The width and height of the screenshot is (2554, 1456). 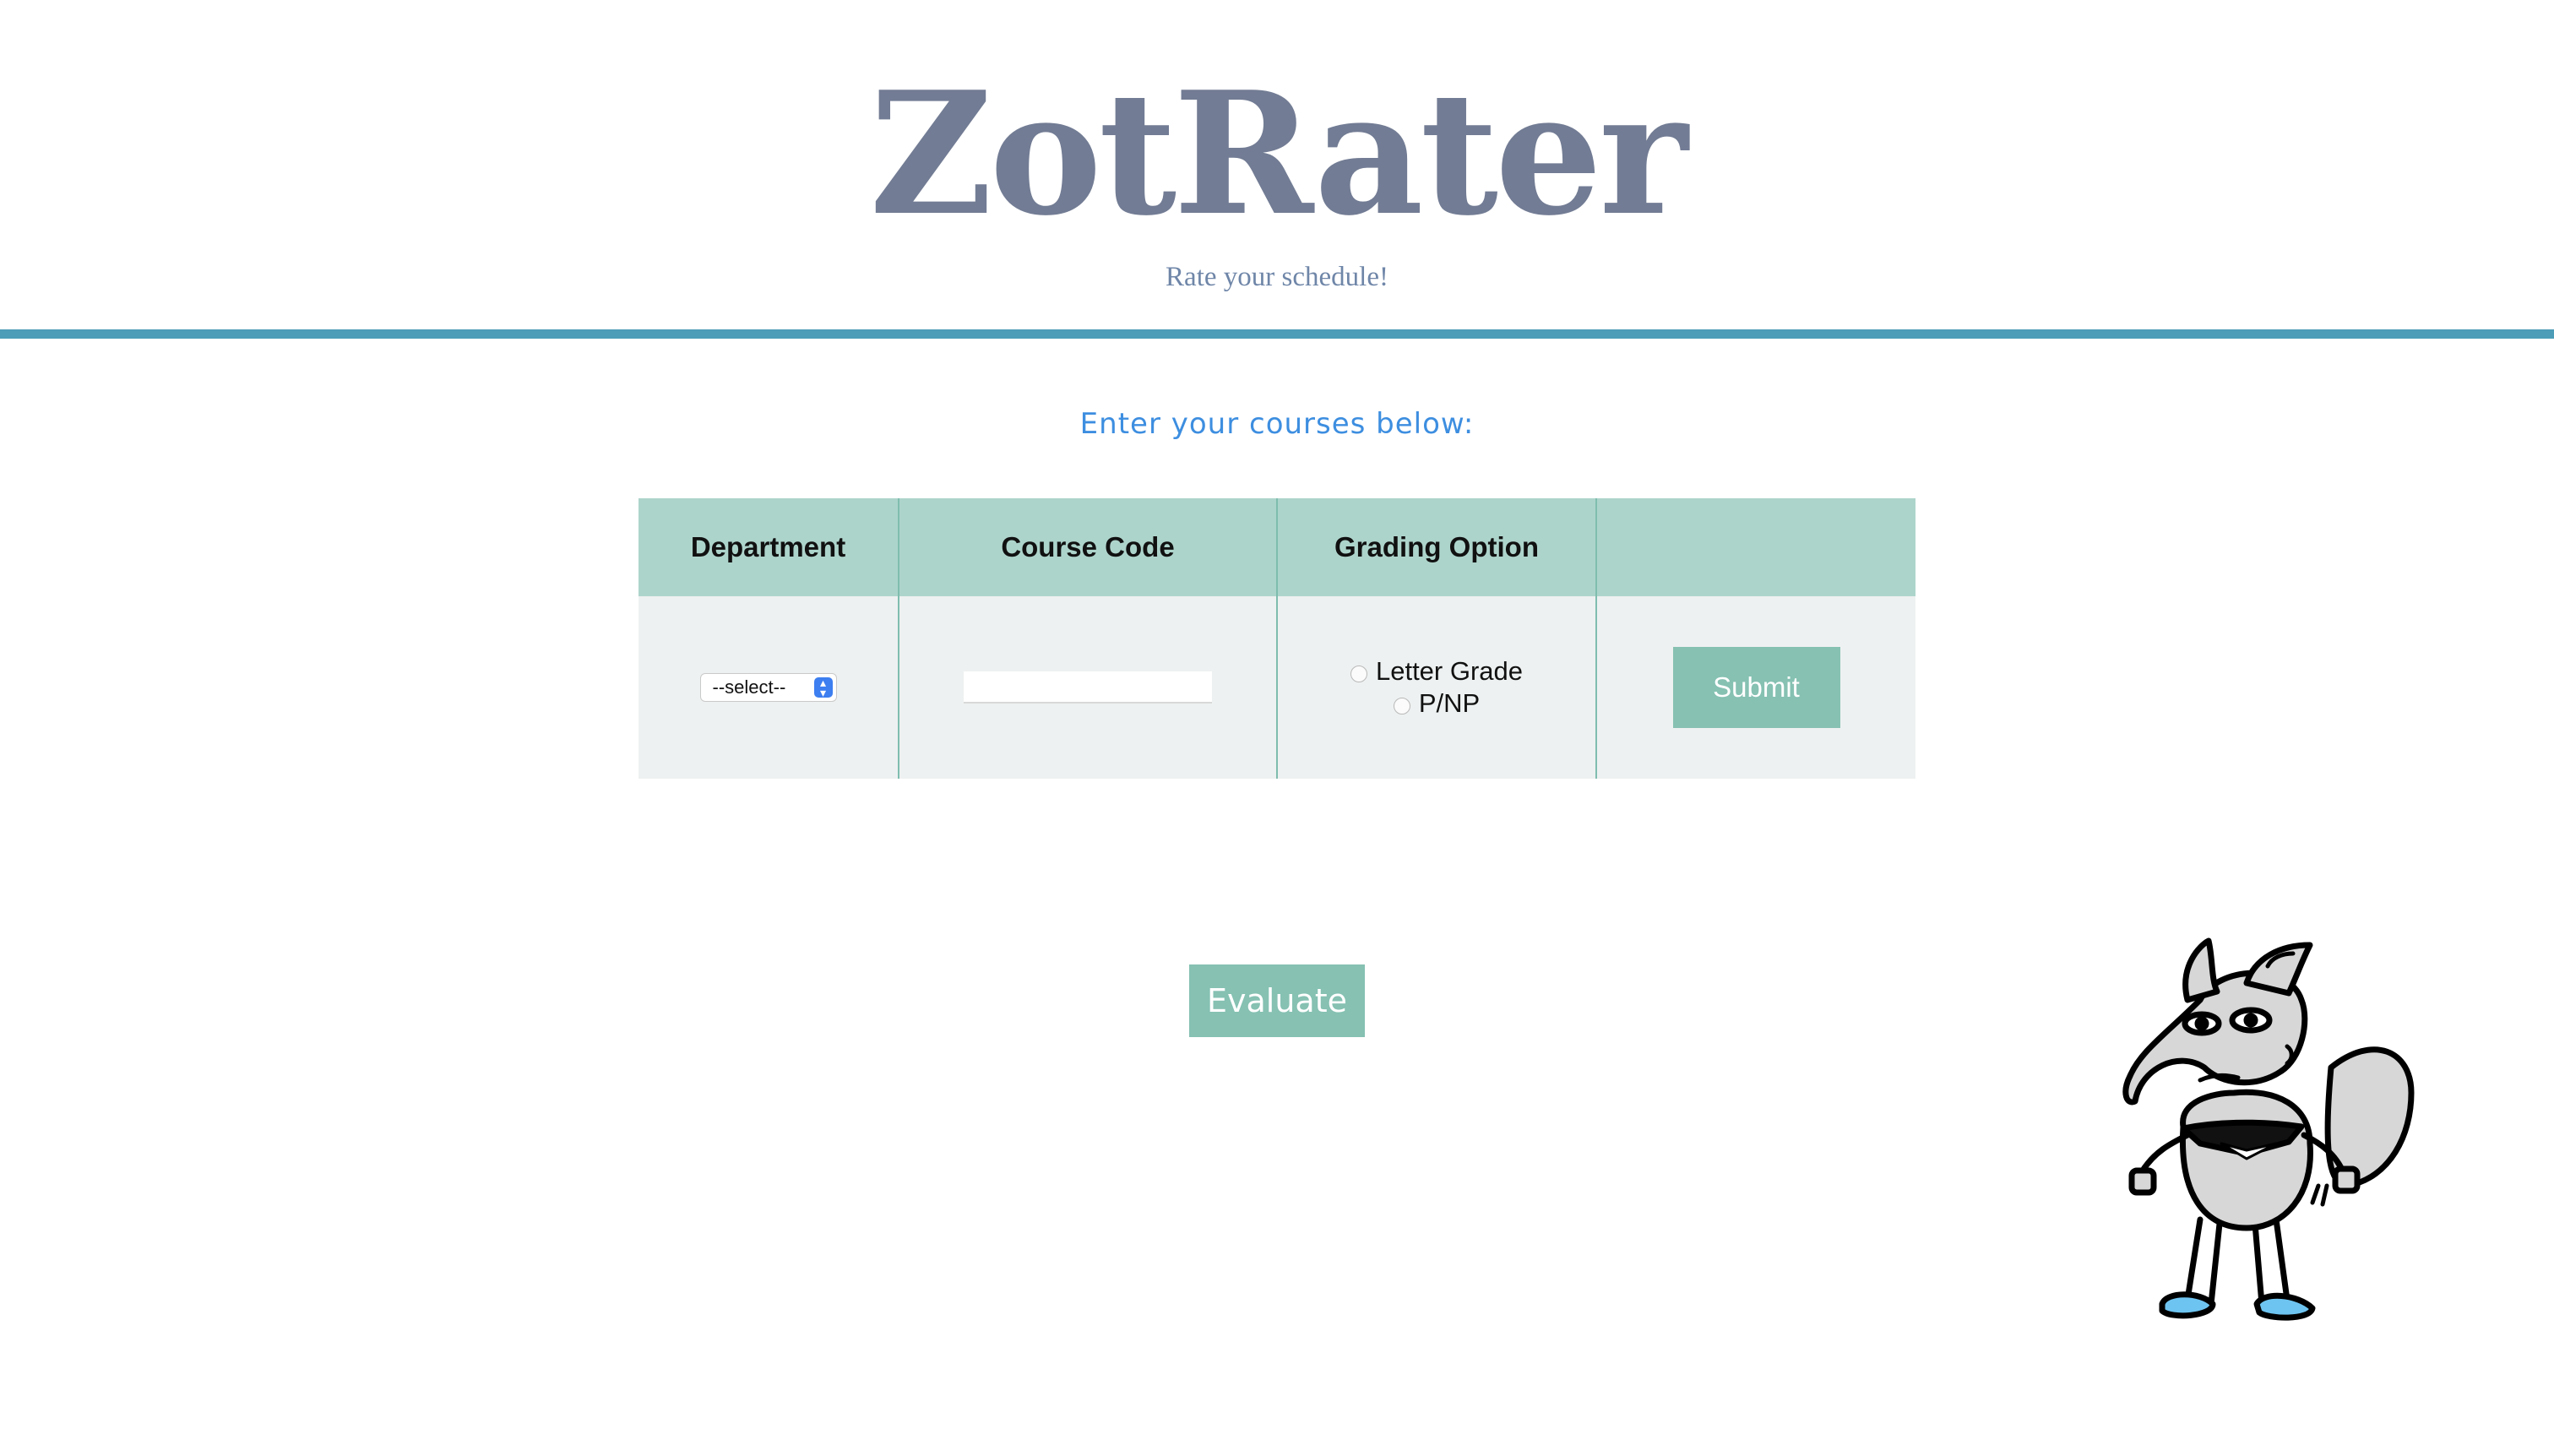 I want to click on course-code-cell, so click(x=1088, y=687).